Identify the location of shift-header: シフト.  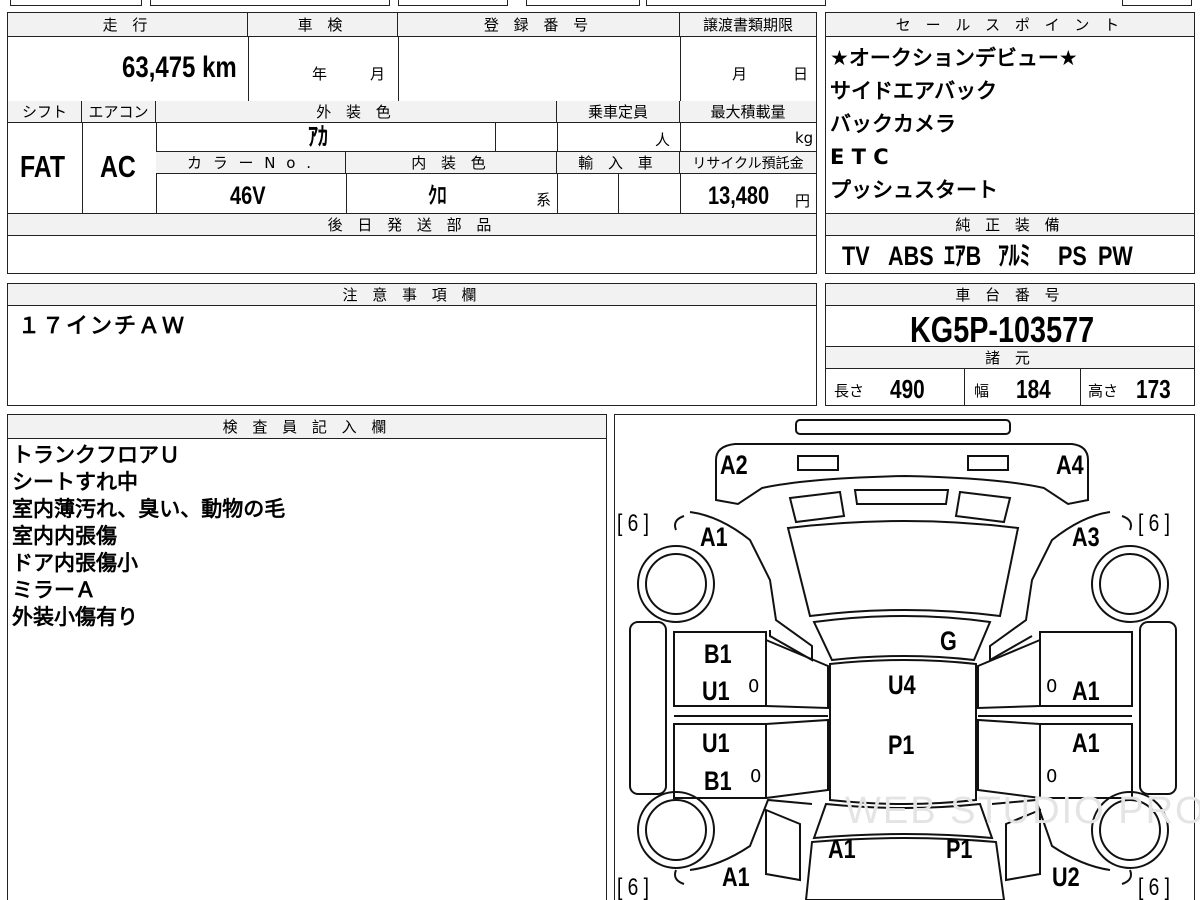
(45, 112).